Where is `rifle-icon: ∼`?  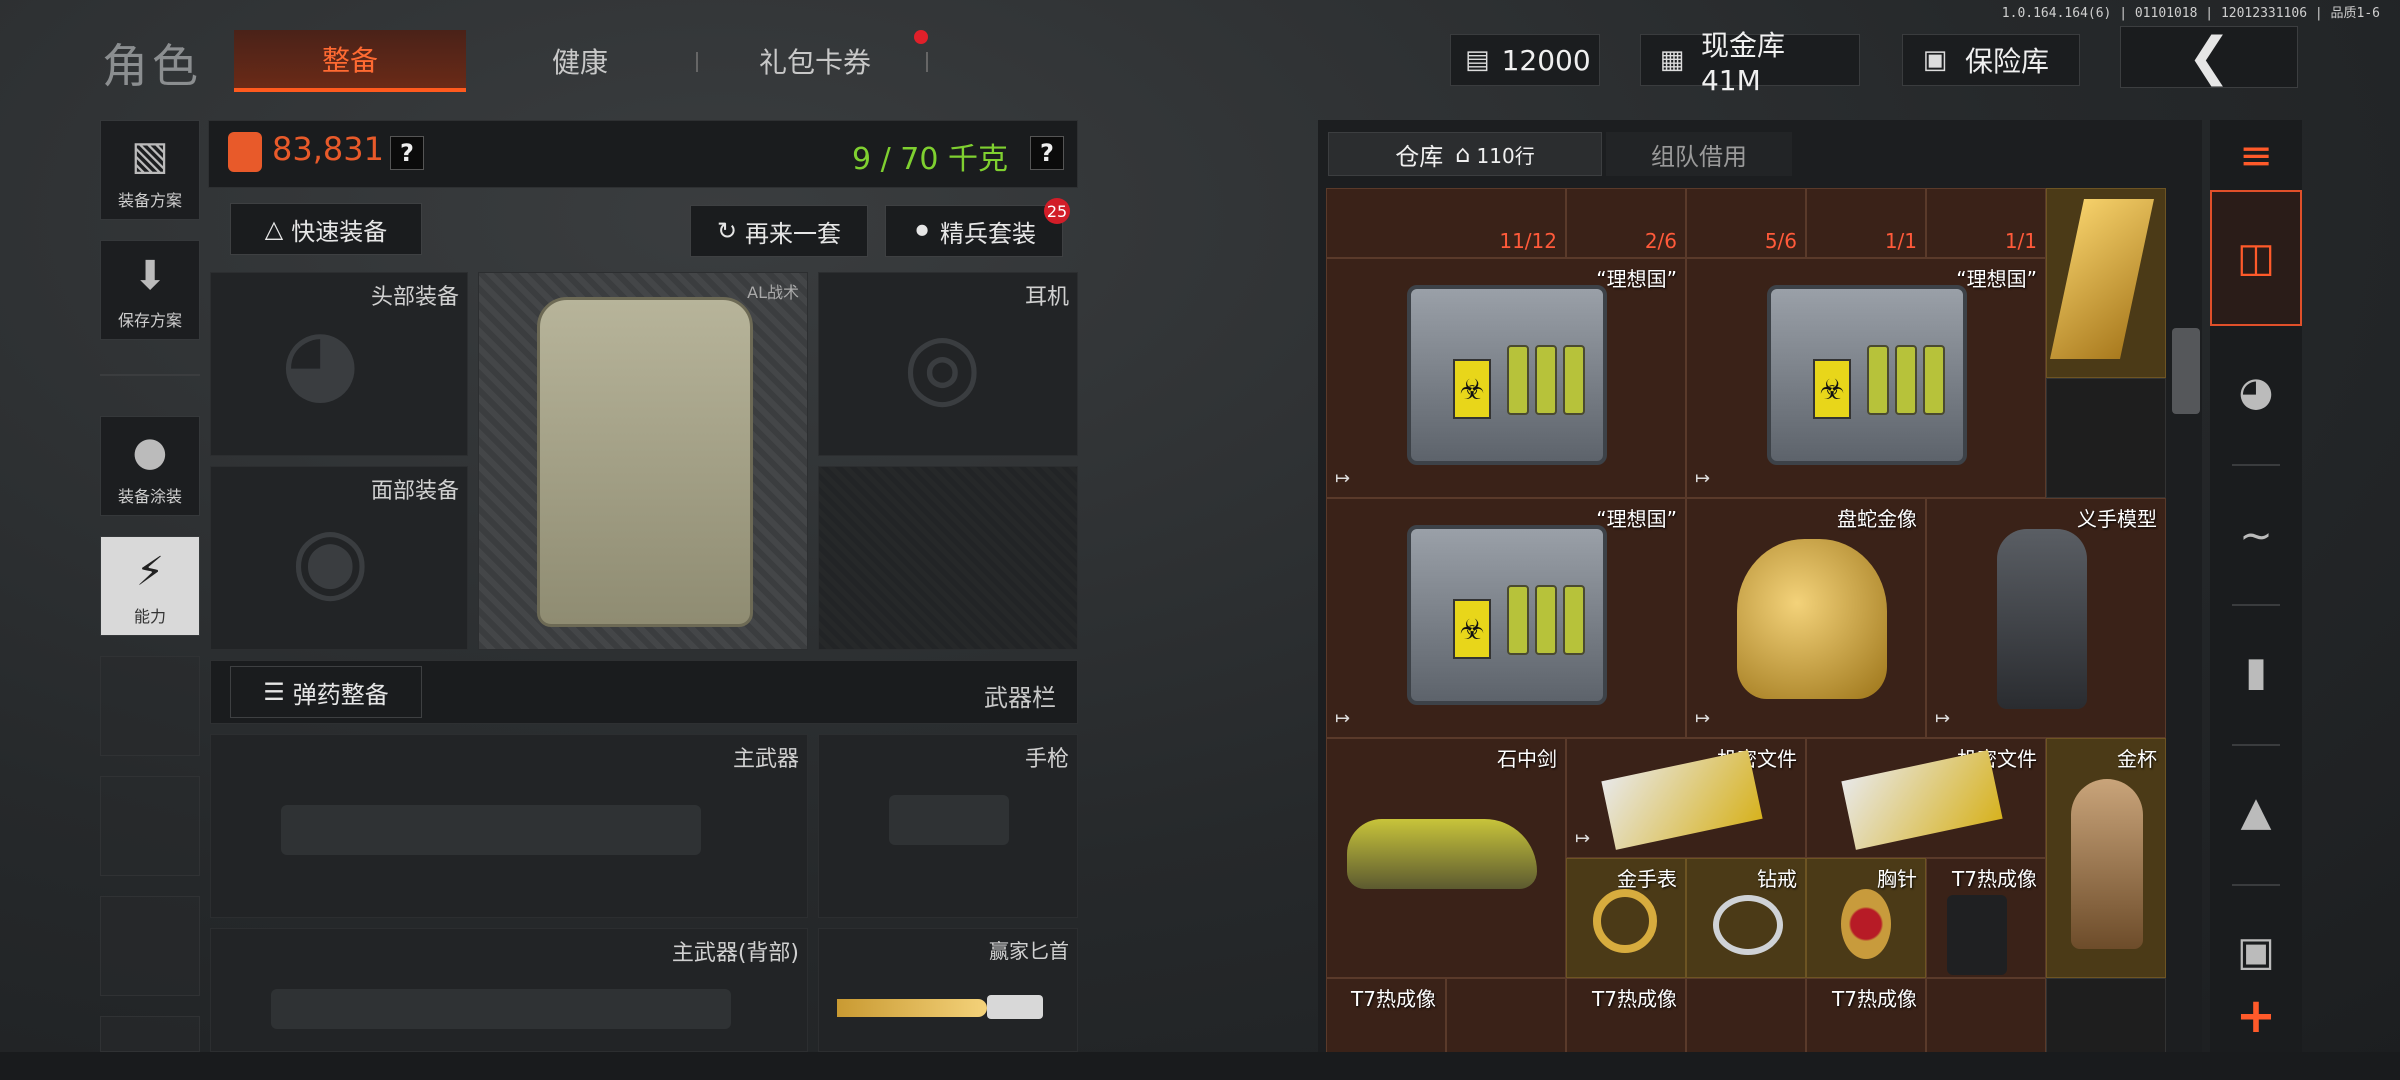 rifle-icon: ∼ is located at coordinates (2256, 536).